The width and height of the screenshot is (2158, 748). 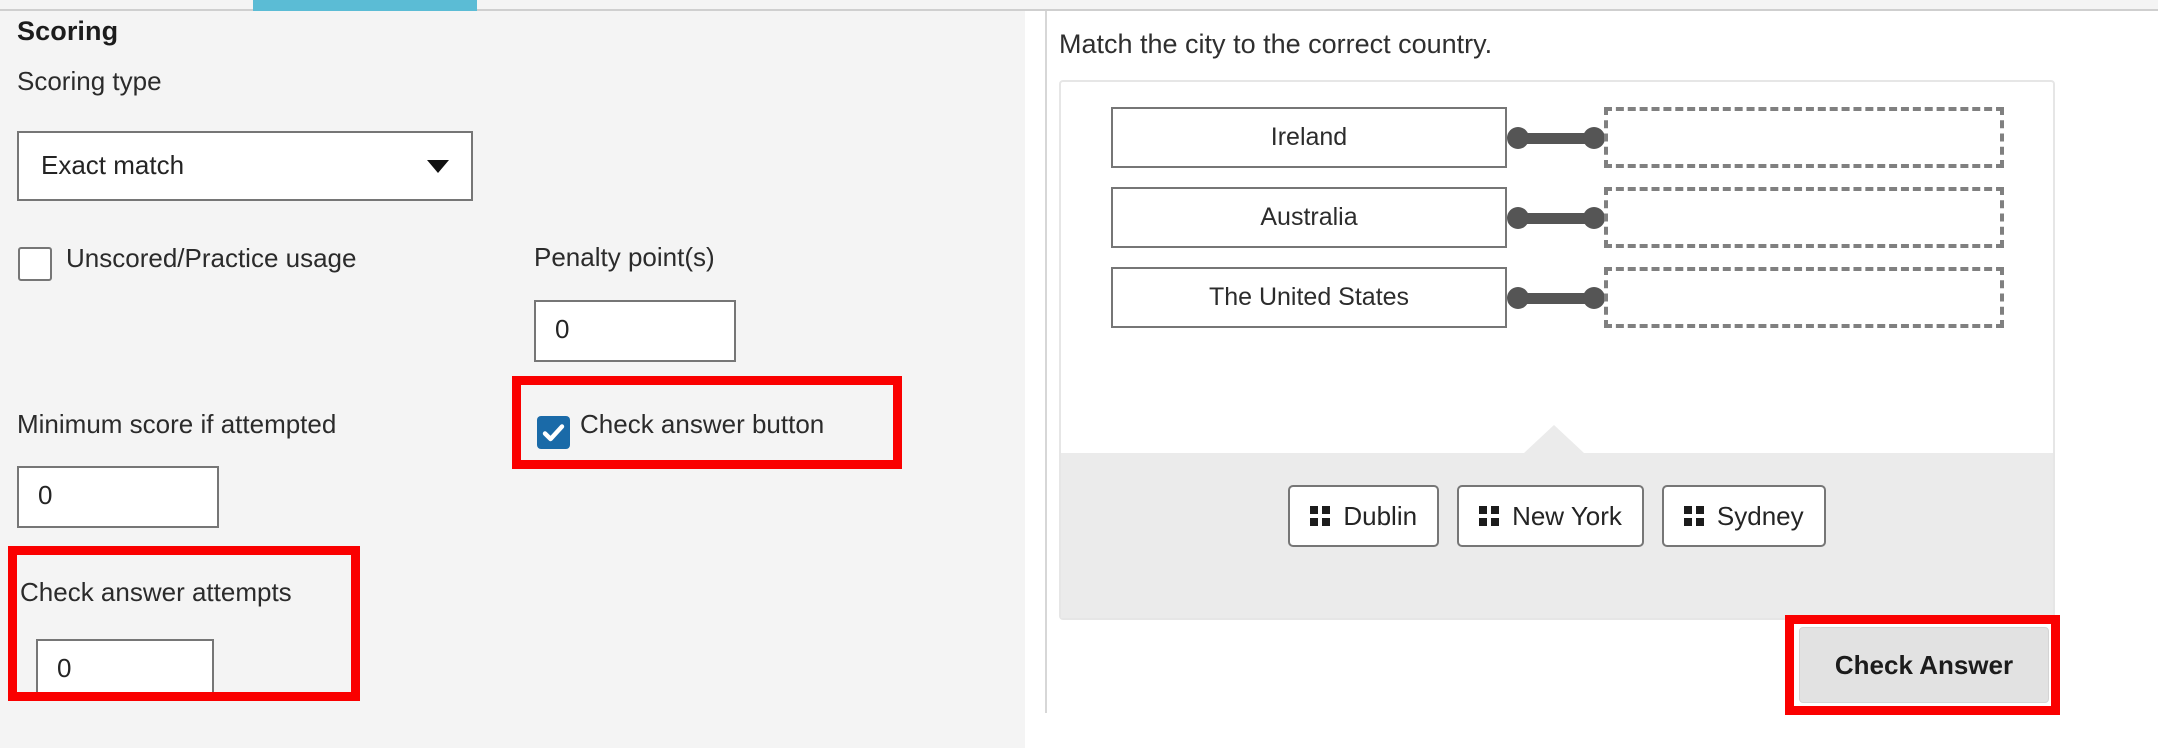 I want to click on checkmark-icon, so click(x=553, y=433).